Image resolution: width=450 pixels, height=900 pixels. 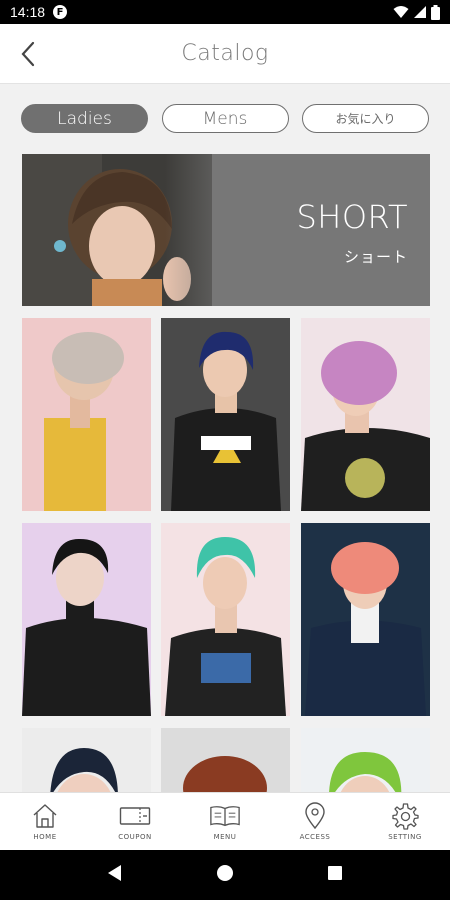 What do you see at coordinates (375, 257) in the screenshot?
I see `banner-subtitle: ショート` at bounding box center [375, 257].